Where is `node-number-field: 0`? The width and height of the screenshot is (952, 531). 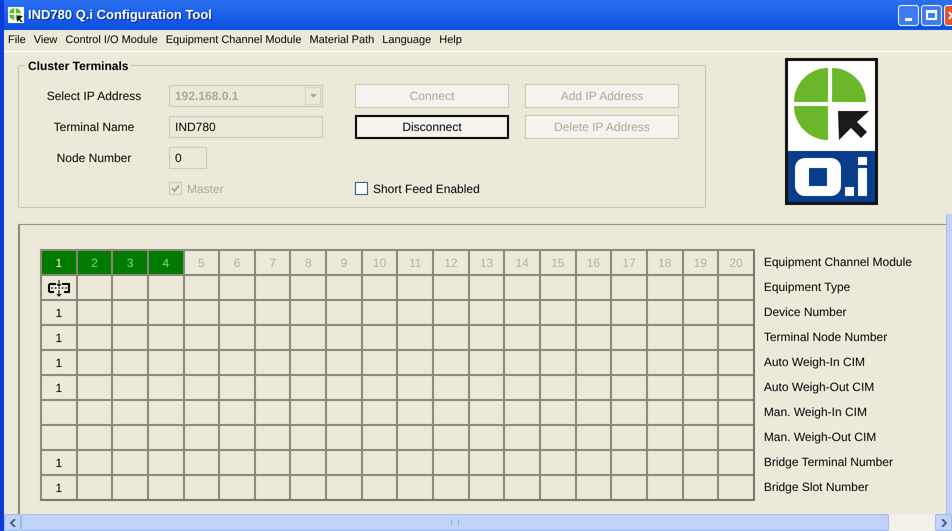 node-number-field: 0 is located at coordinates (188, 157).